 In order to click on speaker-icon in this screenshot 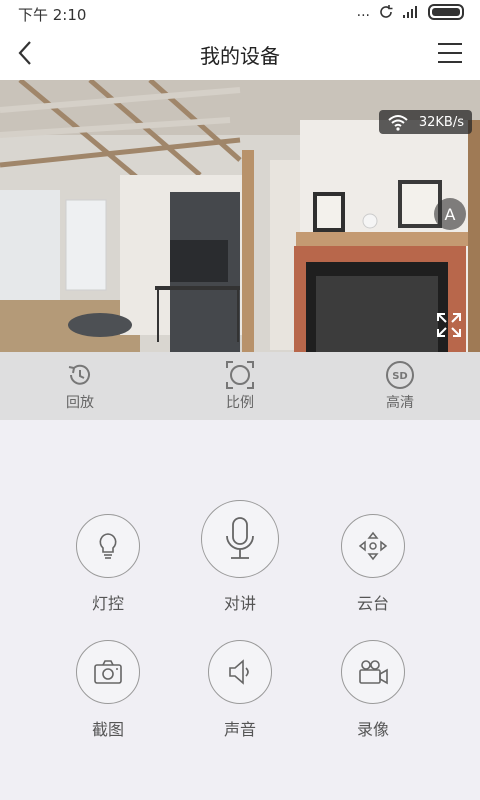, I will do `click(239, 672)`.